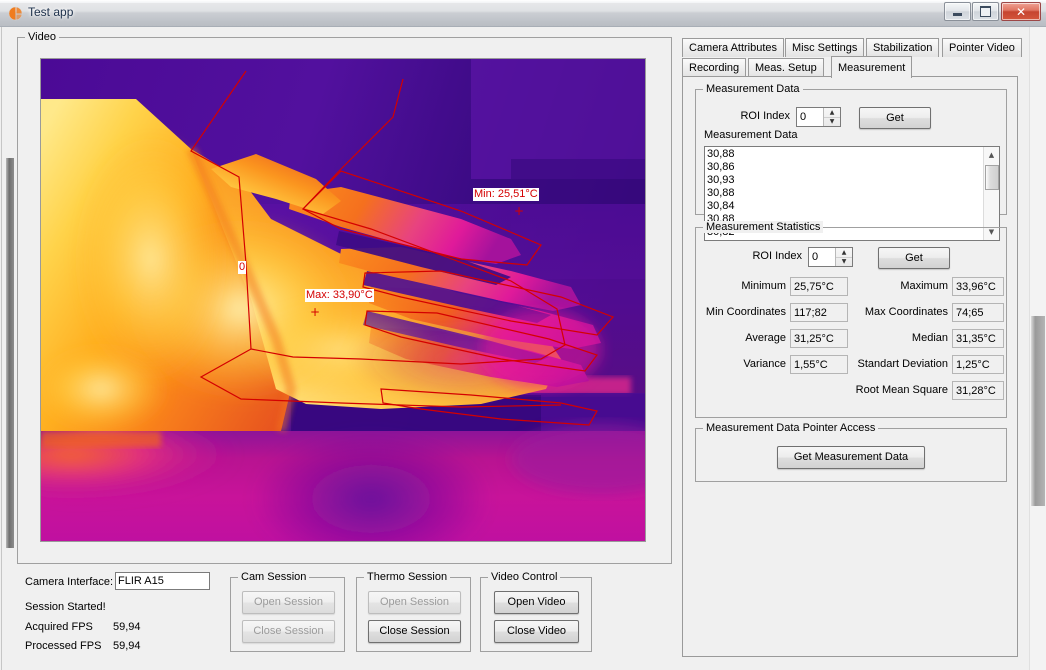  I want to click on measurement-pointer-access-groupbox-label: Measurement Data Pointer Access, so click(791, 428).